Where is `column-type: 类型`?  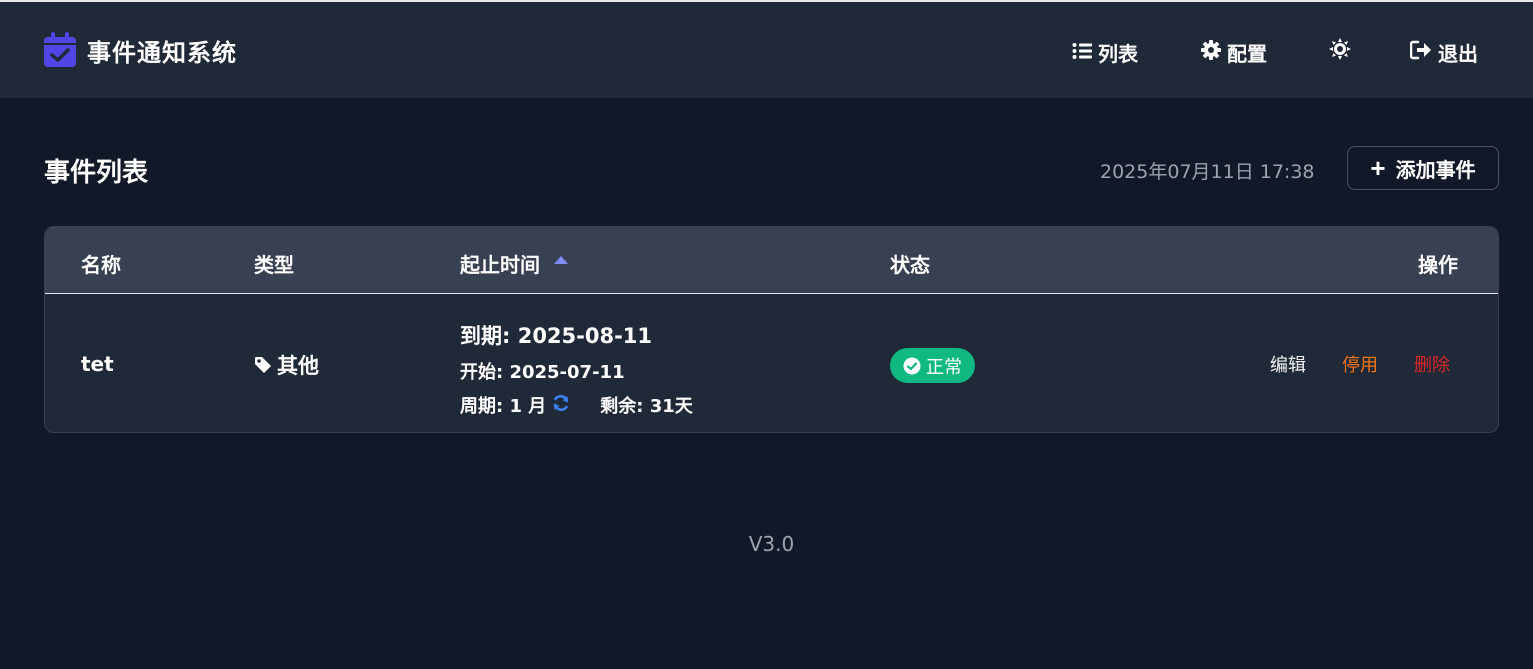 column-type: 类型 is located at coordinates (274, 265).